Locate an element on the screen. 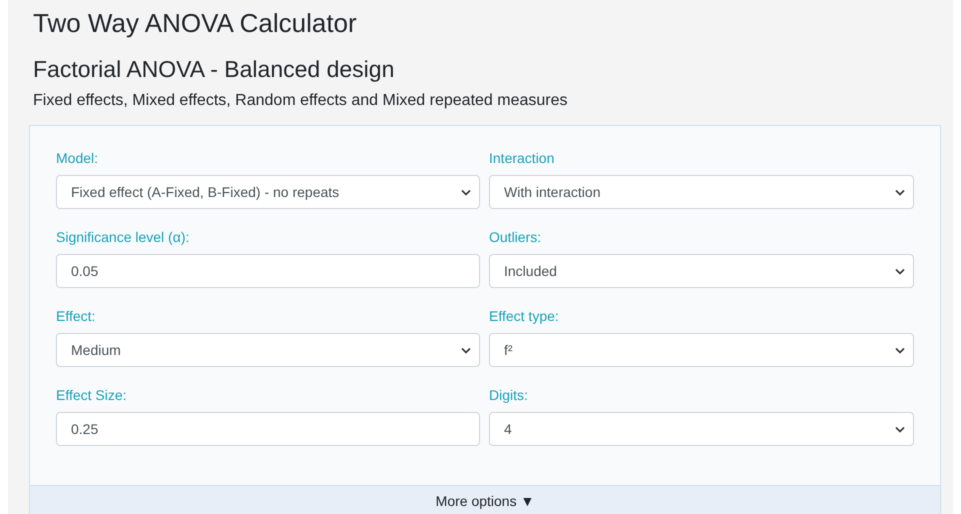 The image size is (961, 514). dropdown: Included is located at coordinates (701, 271).